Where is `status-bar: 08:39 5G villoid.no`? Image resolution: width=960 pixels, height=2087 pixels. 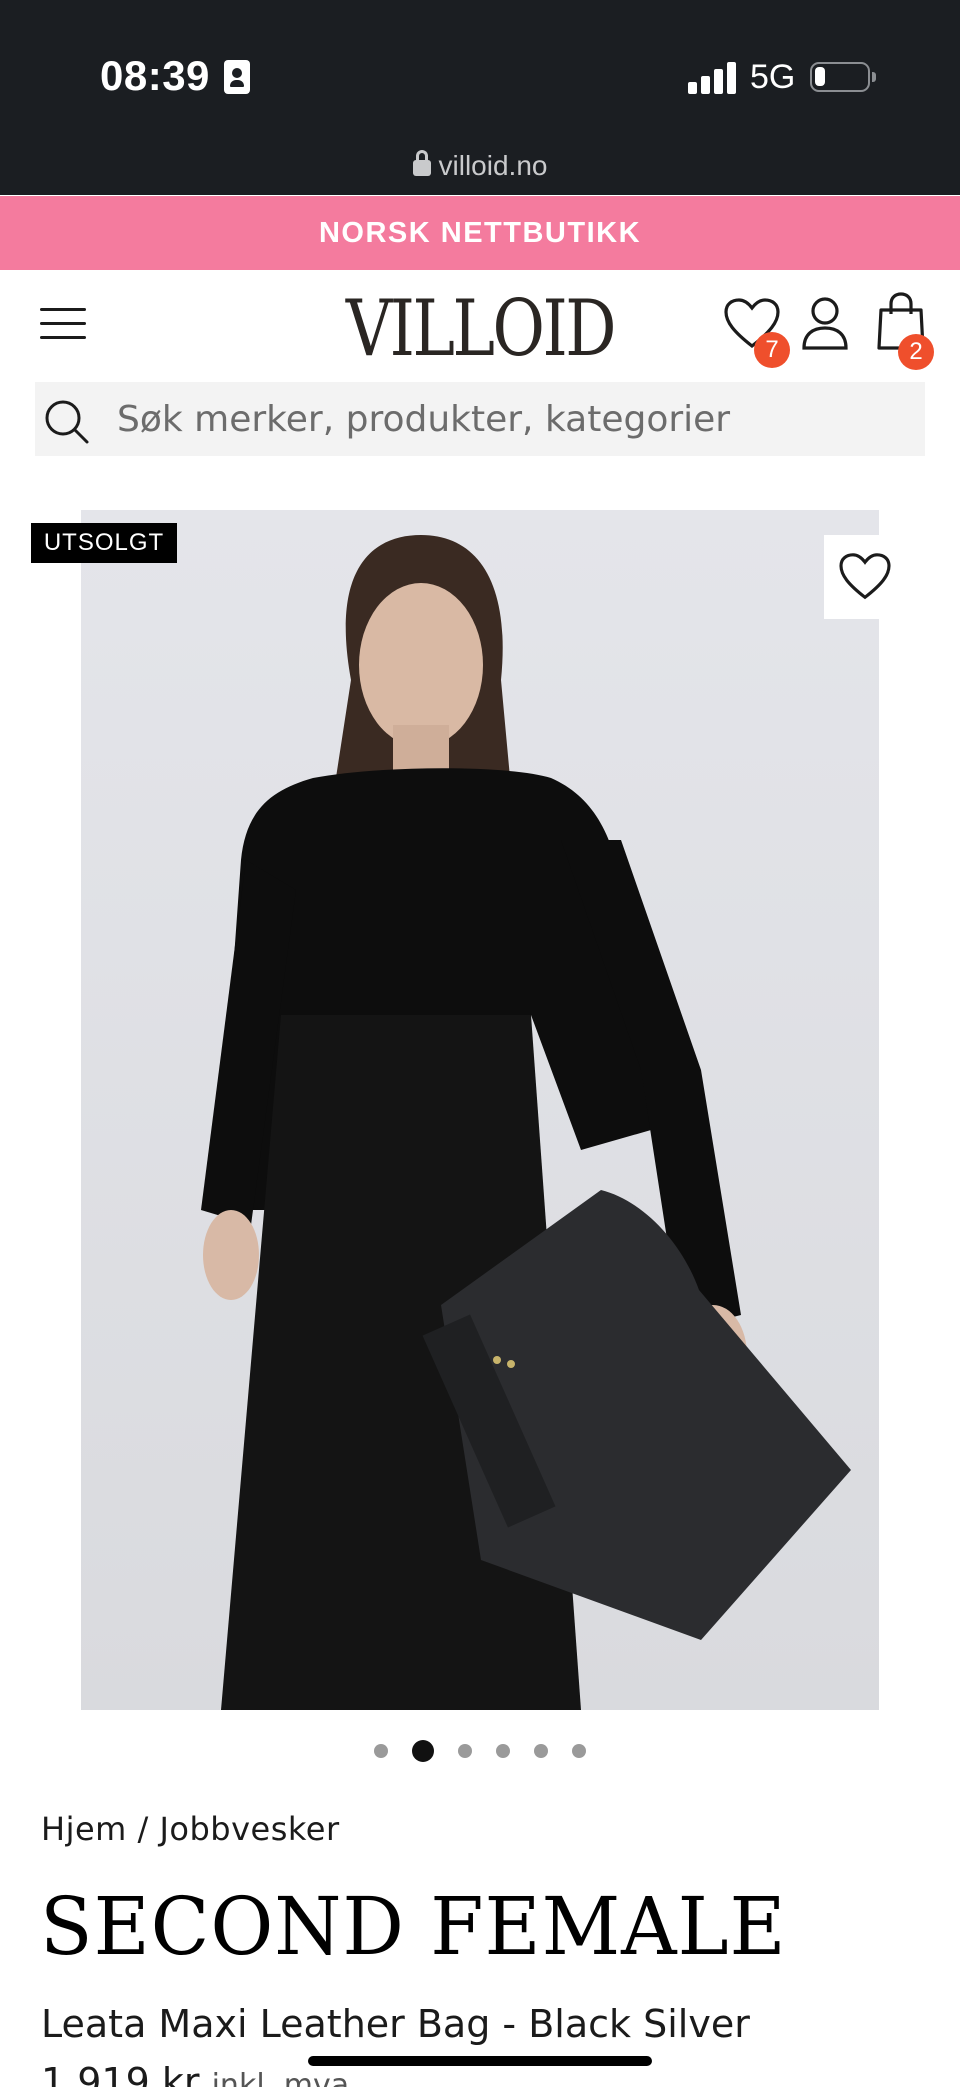
status-bar: 08:39 5G villoid.no is located at coordinates (480, 97).